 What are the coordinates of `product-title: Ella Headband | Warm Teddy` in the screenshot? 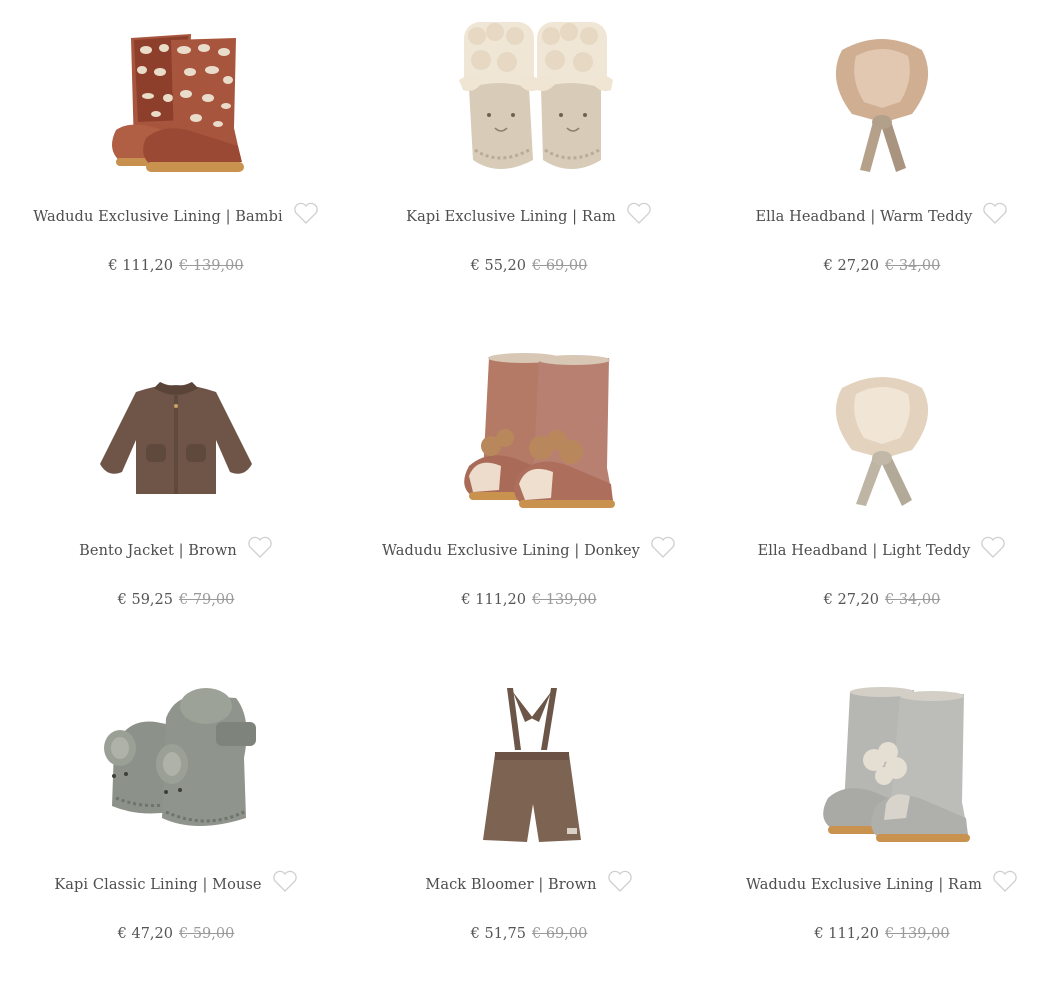 It's located at (864, 217).